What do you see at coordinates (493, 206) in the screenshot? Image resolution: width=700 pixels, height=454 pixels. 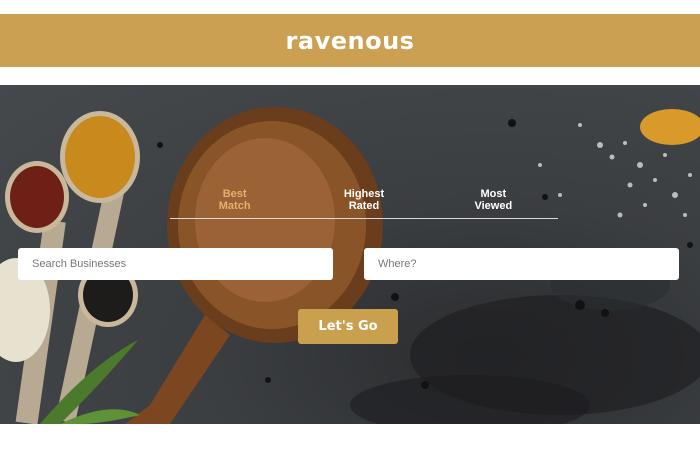 I see `sort-option-label-line2: Viewed` at bounding box center [493, 206].